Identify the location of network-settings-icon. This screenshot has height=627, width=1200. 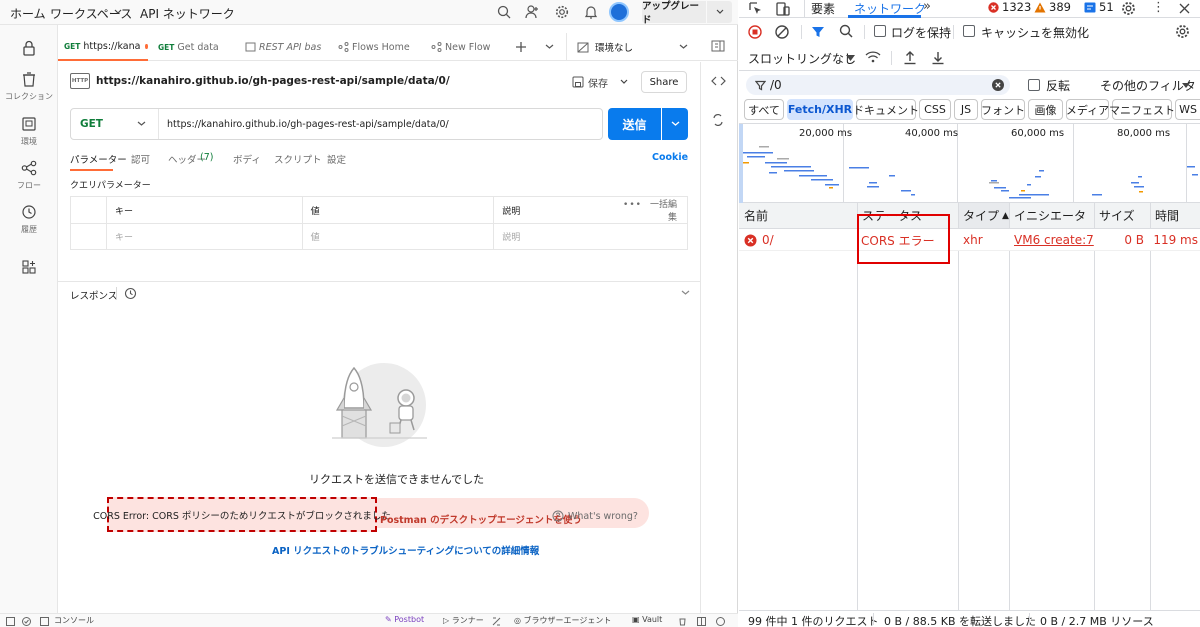
(1182, 31).